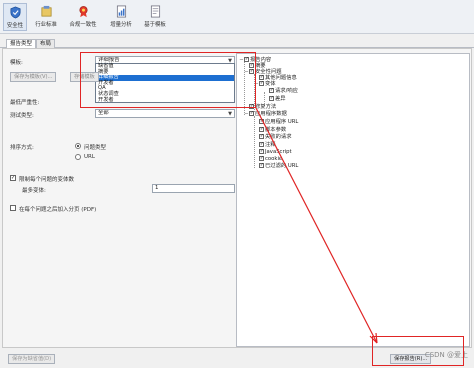 This screenshot has height=368, width=474. Describe the element at coordinates (237, 42) in the screenshot. I see `report-tabs: 报告类型 布局` at that location.